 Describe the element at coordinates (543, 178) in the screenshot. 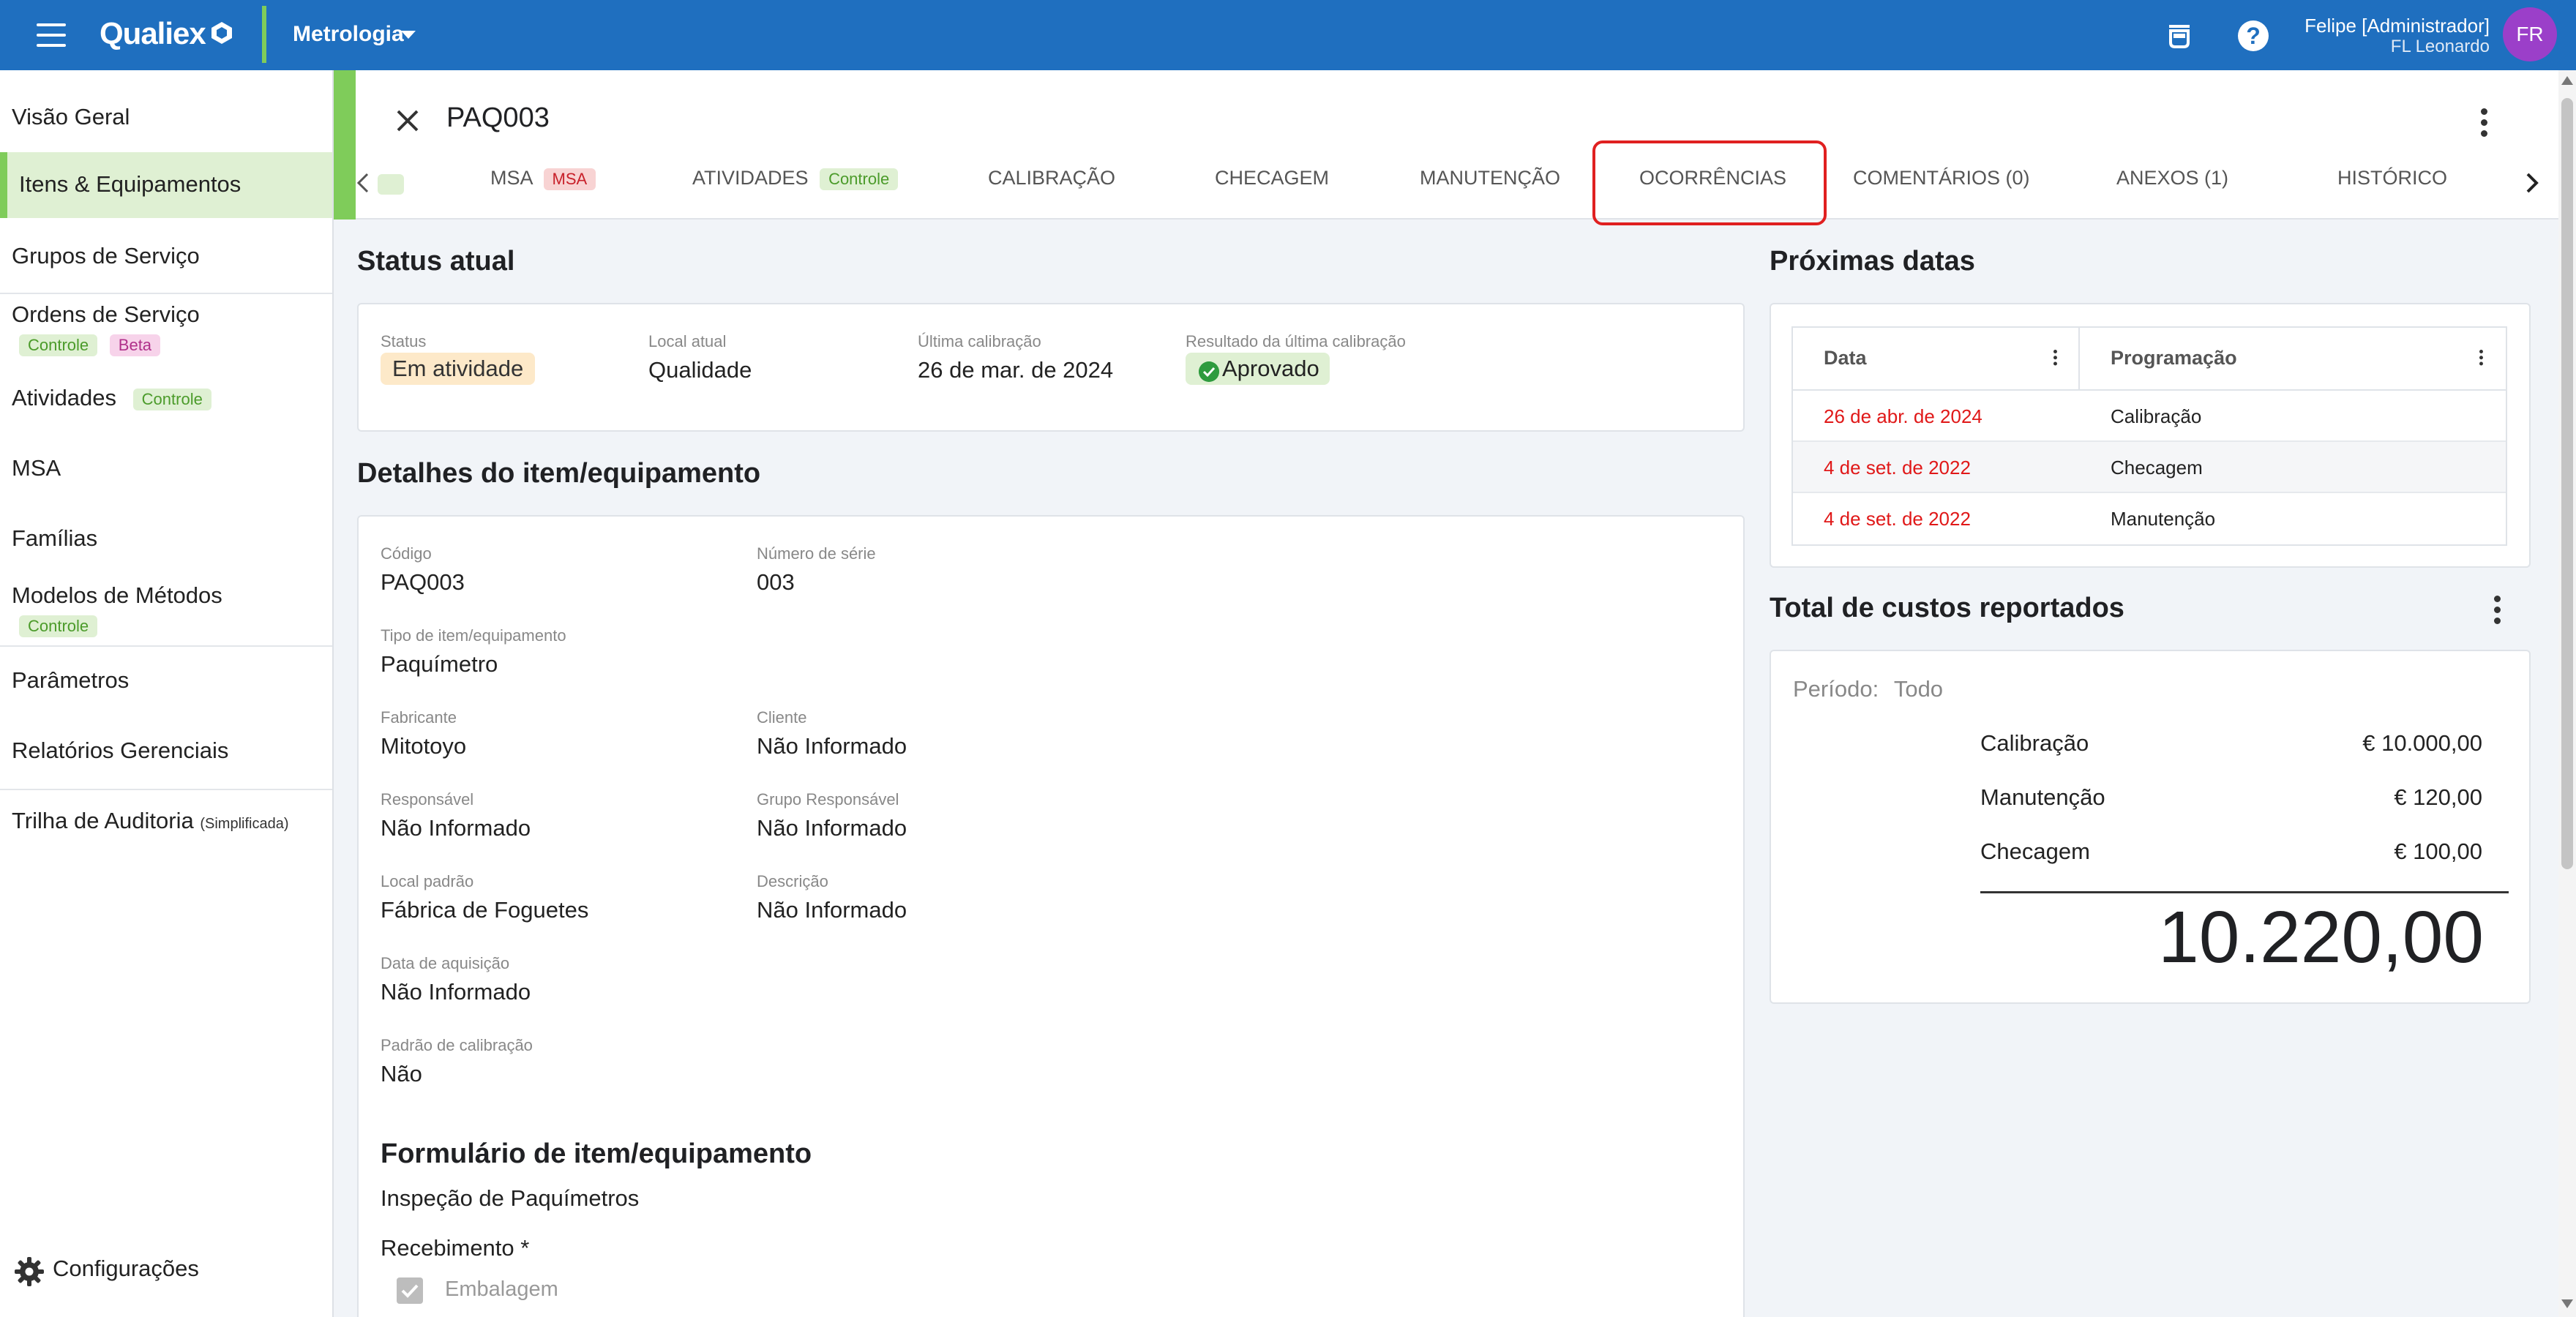

I see `tab-msa: MSA MSA` at that location.